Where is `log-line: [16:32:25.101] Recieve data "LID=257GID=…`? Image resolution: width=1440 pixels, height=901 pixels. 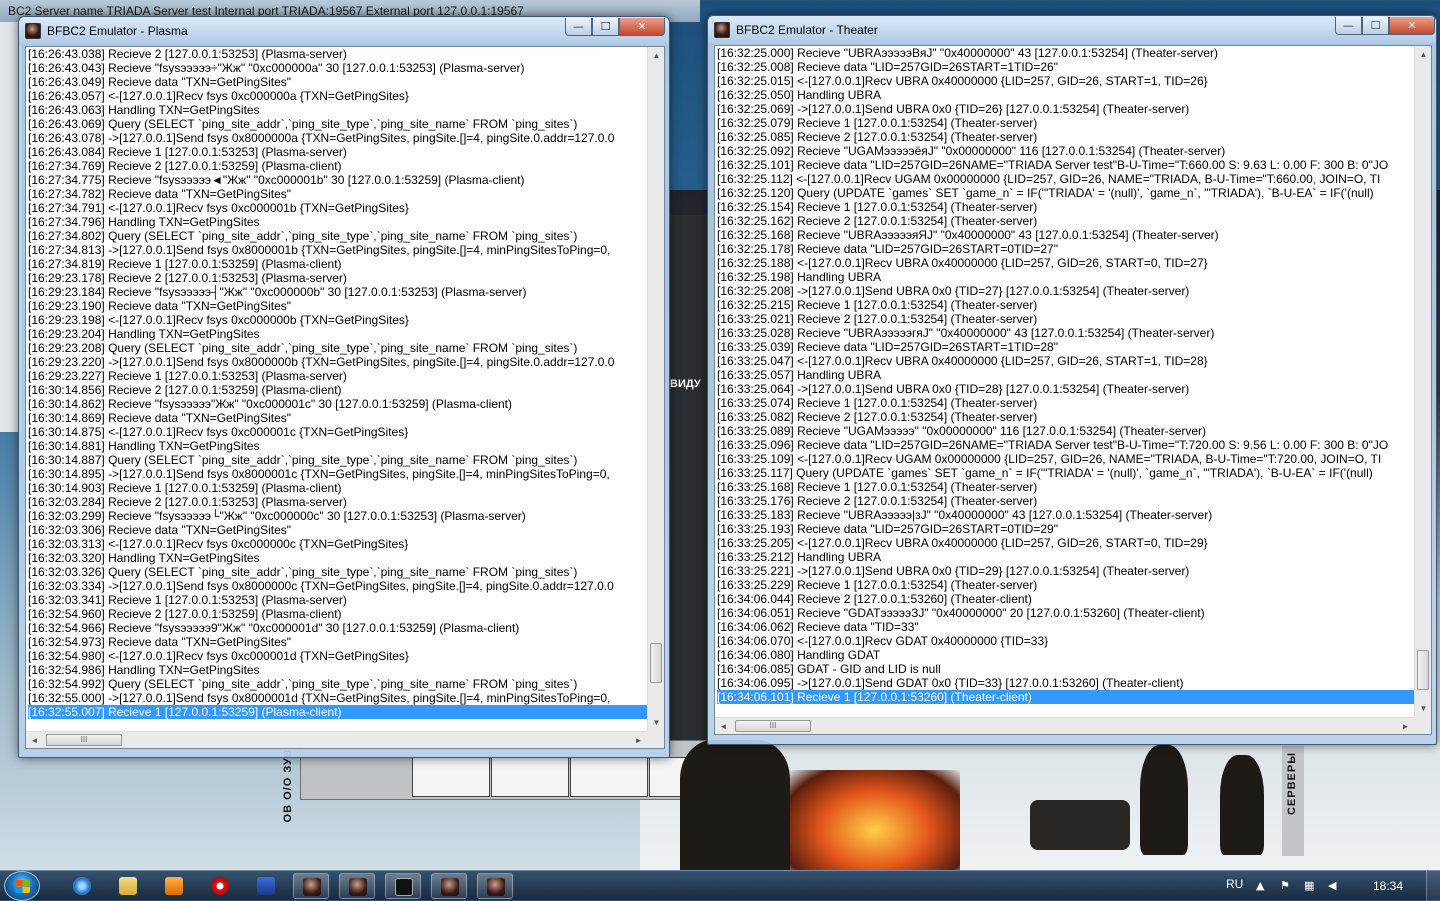
log-line: [16:32:25.101] Recieve data "LID=257GID=… is located at coordinates (1065, 165).